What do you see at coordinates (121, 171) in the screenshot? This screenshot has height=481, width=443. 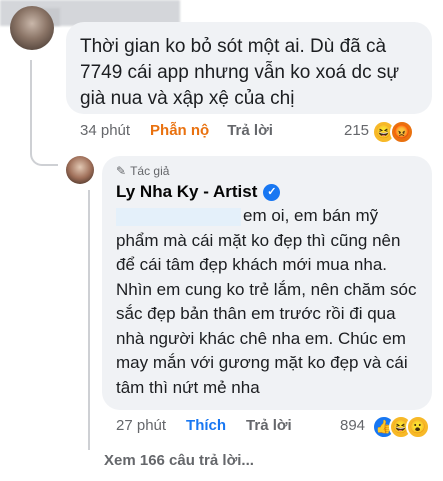 I see `pencil-icon: ✎` at bounding box center [121, 171].